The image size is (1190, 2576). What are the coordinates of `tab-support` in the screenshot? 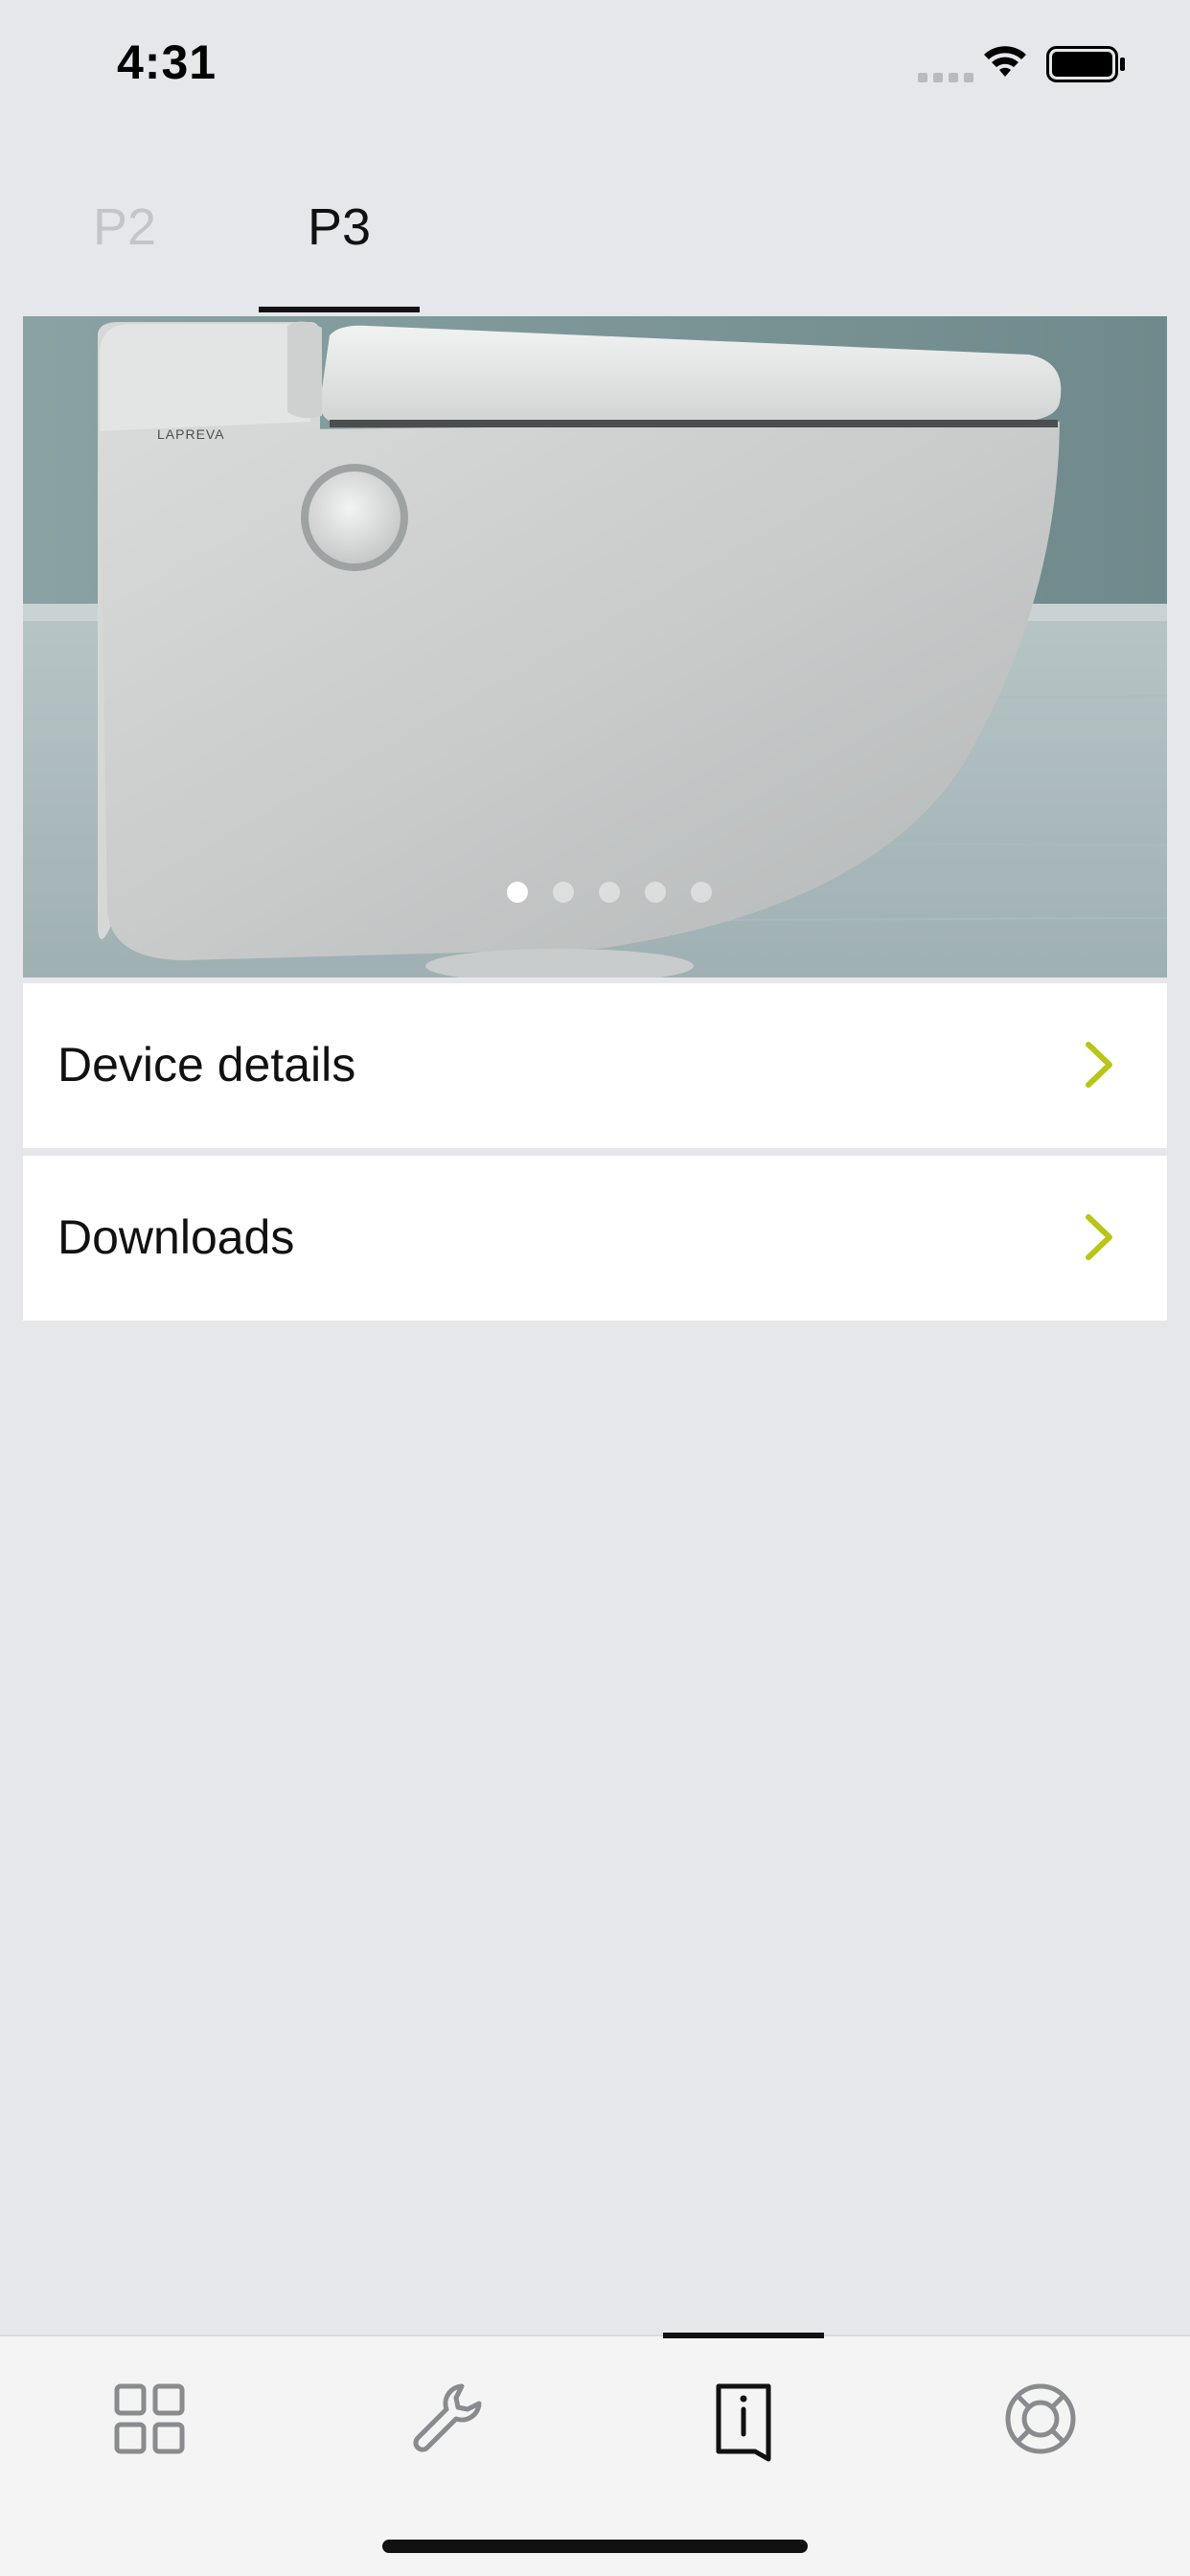 It's located at (1040, 2428).